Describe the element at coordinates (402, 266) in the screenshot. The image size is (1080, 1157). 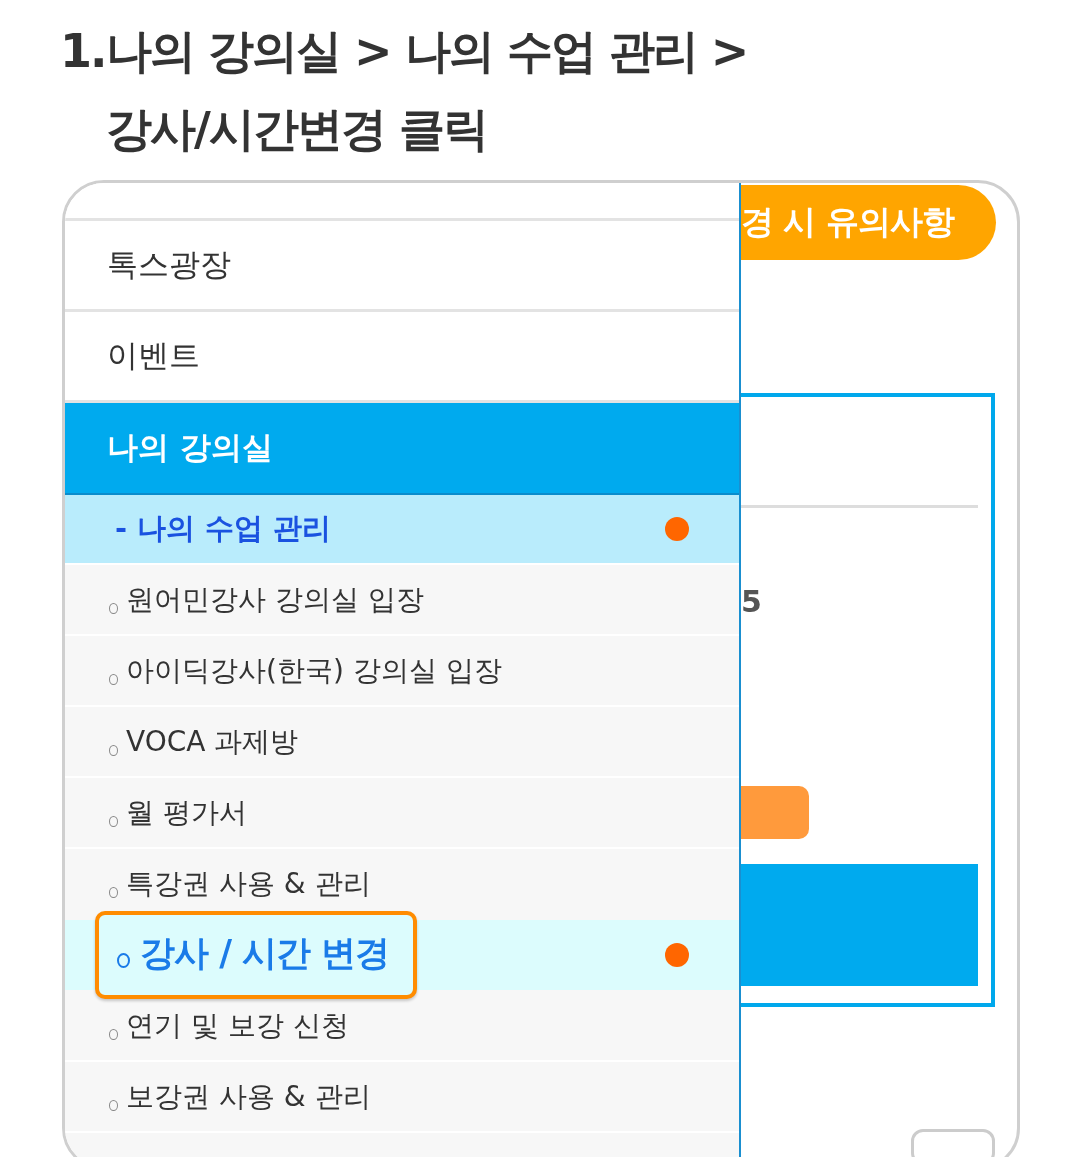
I see `menu-item: 톡스광장` at that location.